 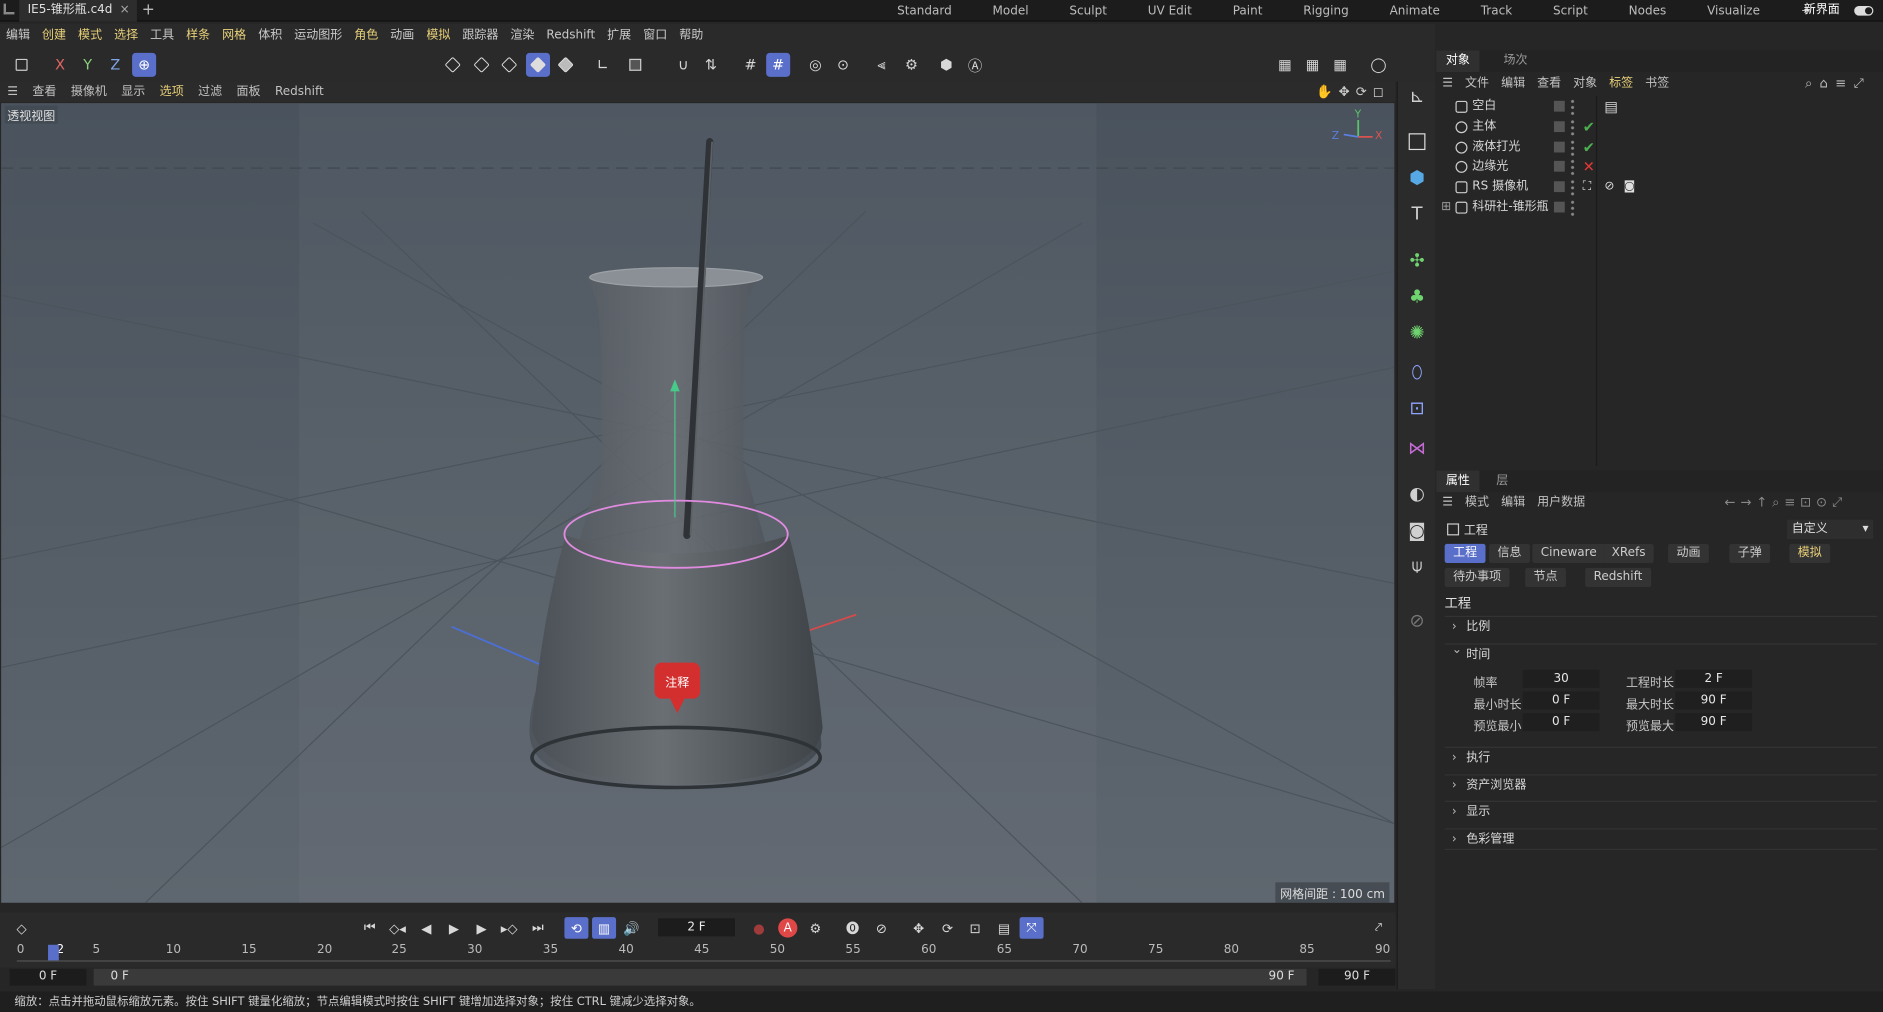 I want to click on cube-object-icon: ⬢, so click(x=1417, y=178).